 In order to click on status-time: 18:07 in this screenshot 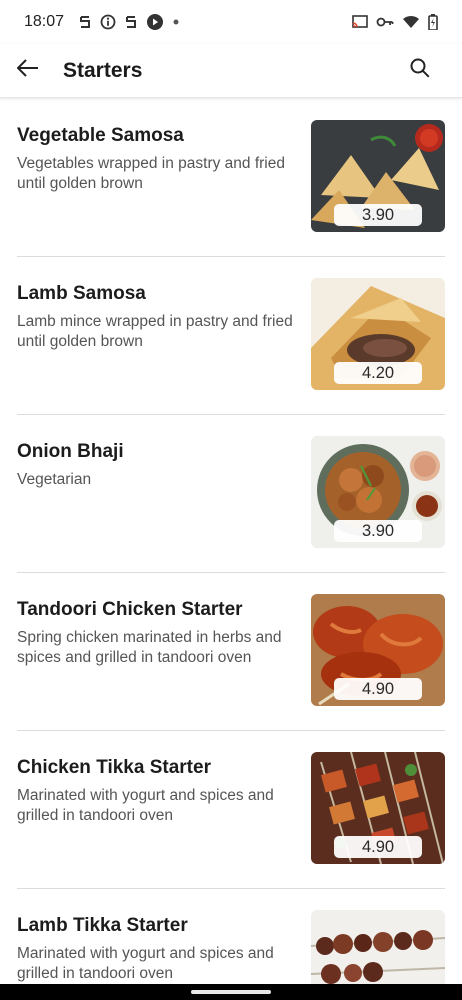, I will do `click(44, 21)`.